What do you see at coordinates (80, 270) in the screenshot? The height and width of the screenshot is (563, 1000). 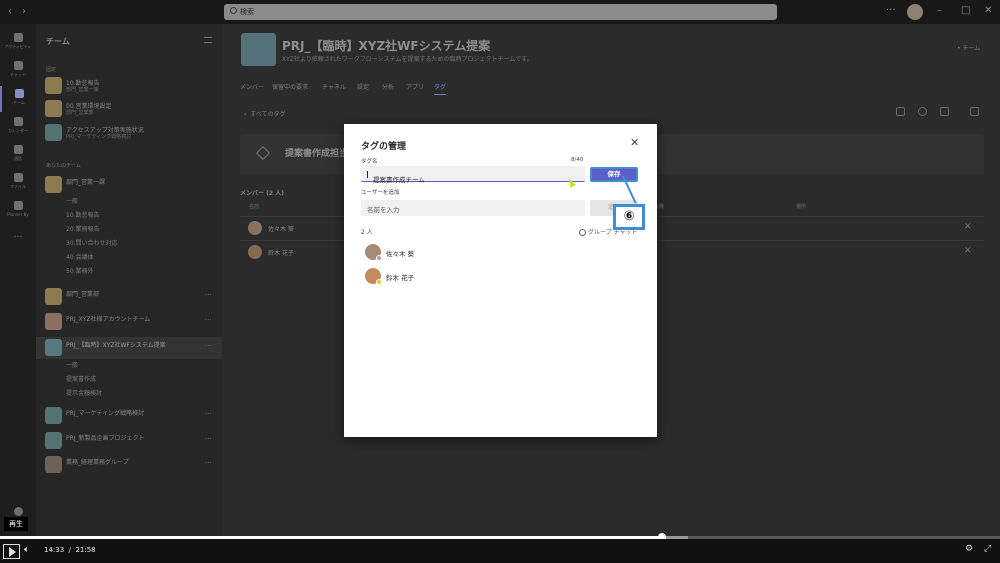 I see `channel-item: 50.業務外` at bounding box center [80, 270].